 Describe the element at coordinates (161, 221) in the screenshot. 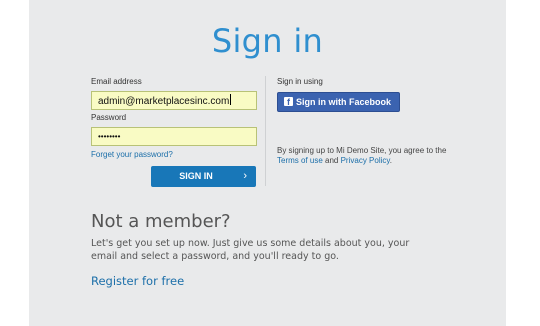

I see `not-a-member-heading: Not a member?` at that location.